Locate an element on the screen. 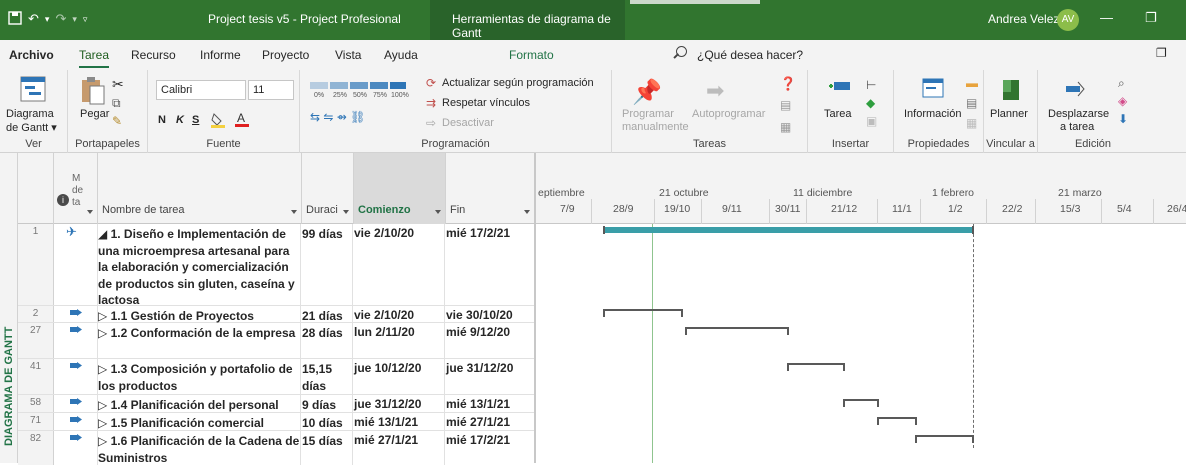  mode-icon: ▦ is located at coordinates (785, 127).